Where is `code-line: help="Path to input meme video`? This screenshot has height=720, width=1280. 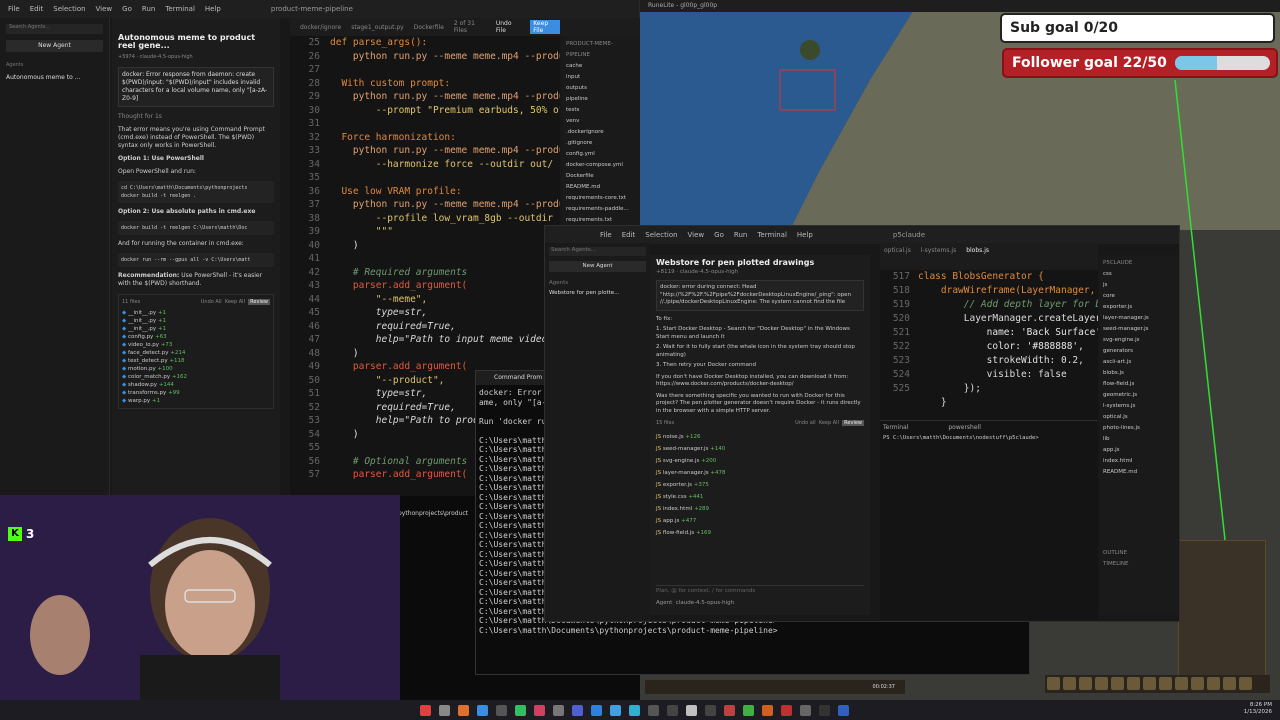
code-line: help="Path to input meme video is located at coordinates (445, 340).